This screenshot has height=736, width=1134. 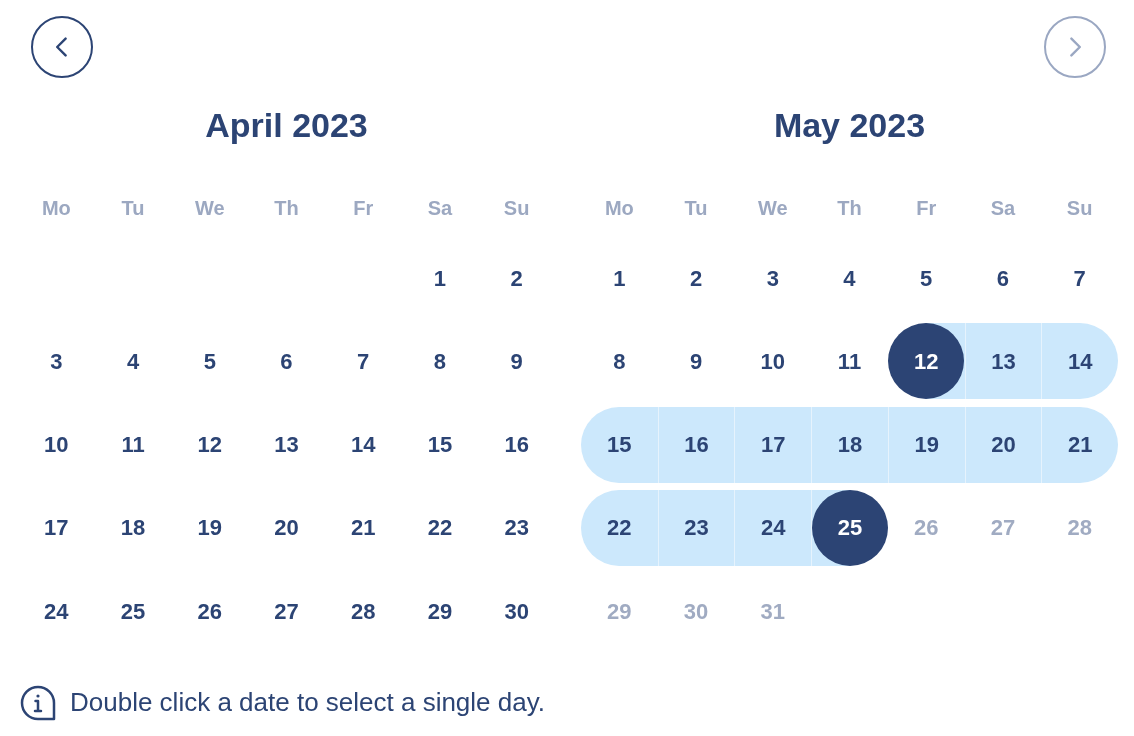 I want to click on date-button: 12, so click(x=210, y=444).